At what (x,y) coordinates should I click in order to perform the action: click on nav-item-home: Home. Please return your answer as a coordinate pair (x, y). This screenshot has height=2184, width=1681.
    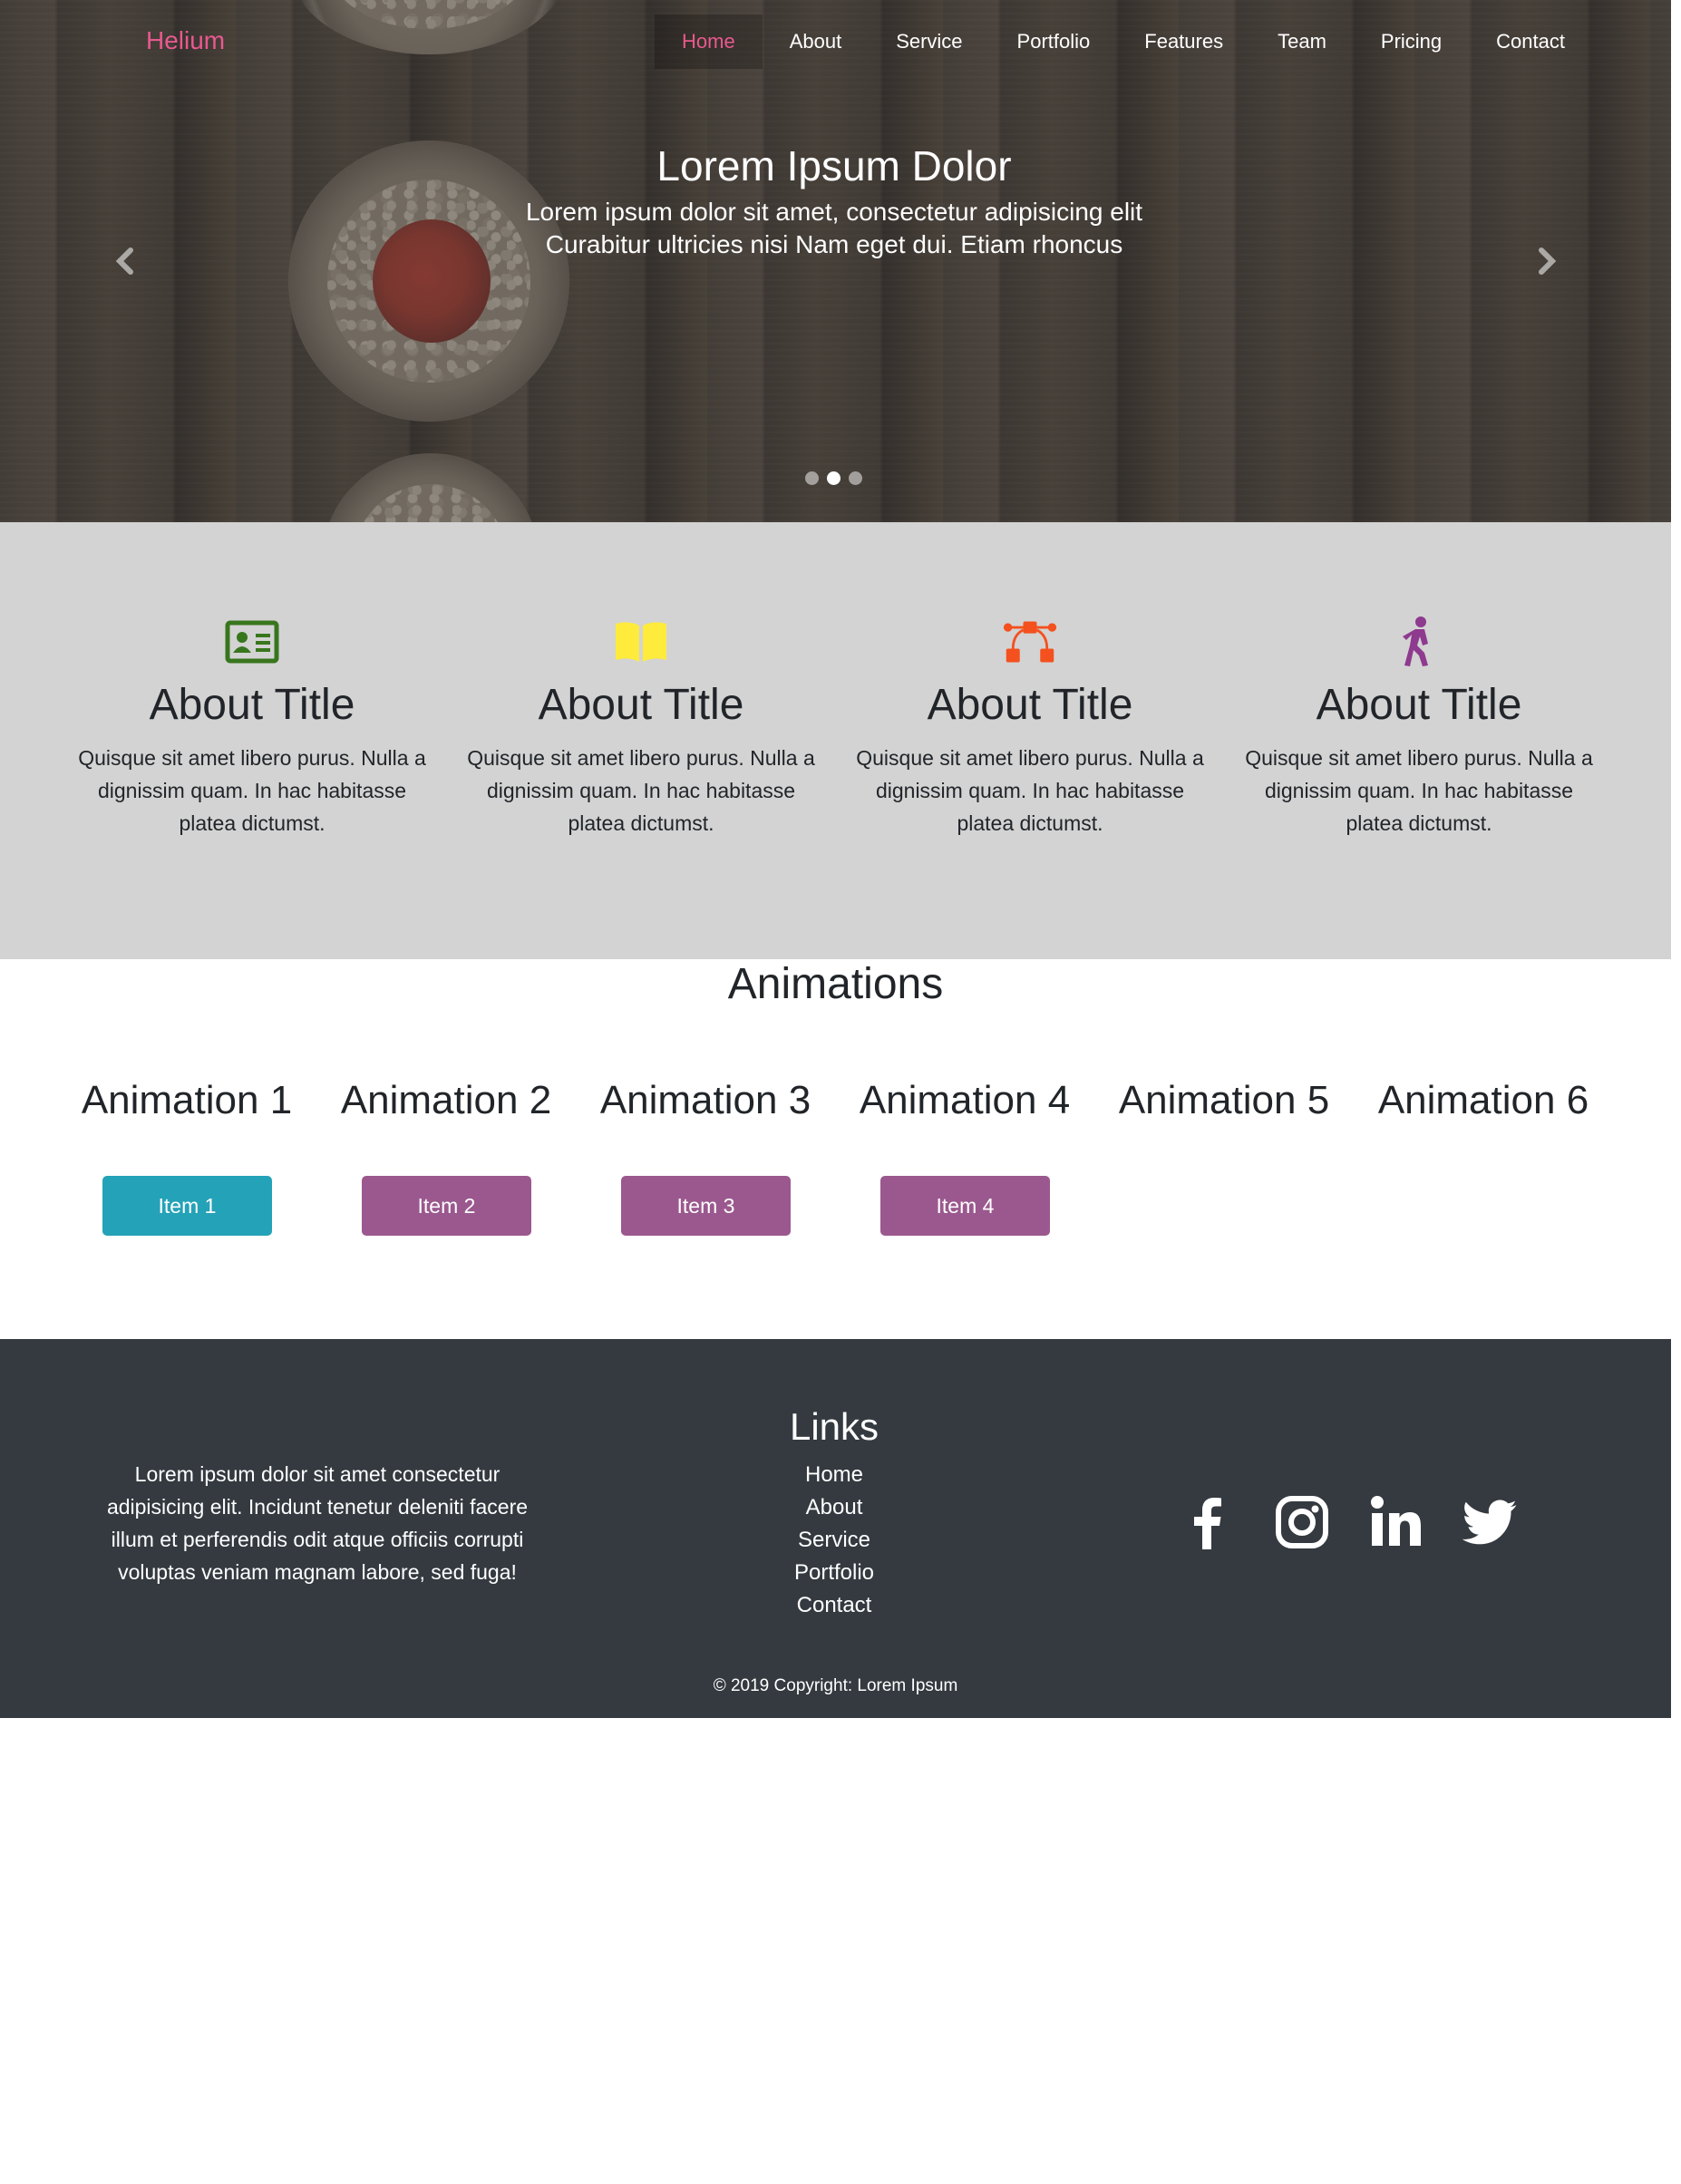
    Looking at the image, I should click on (709, 42).